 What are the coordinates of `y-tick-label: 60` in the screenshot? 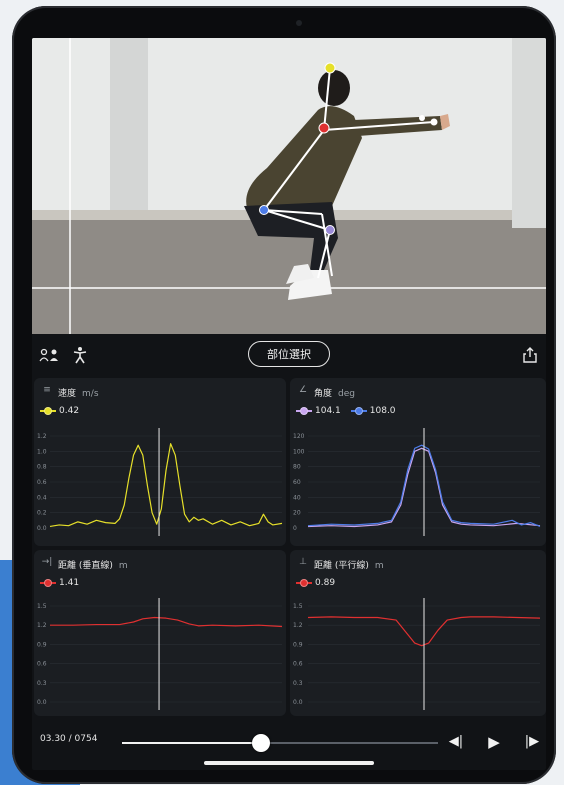 It's located at (297, 482).